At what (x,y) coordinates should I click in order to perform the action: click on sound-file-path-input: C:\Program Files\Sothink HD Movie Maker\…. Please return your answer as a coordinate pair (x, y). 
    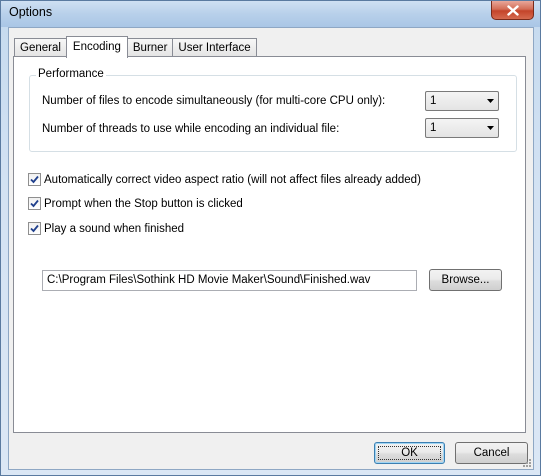
    Looking at the image, I should click on (229, 280).